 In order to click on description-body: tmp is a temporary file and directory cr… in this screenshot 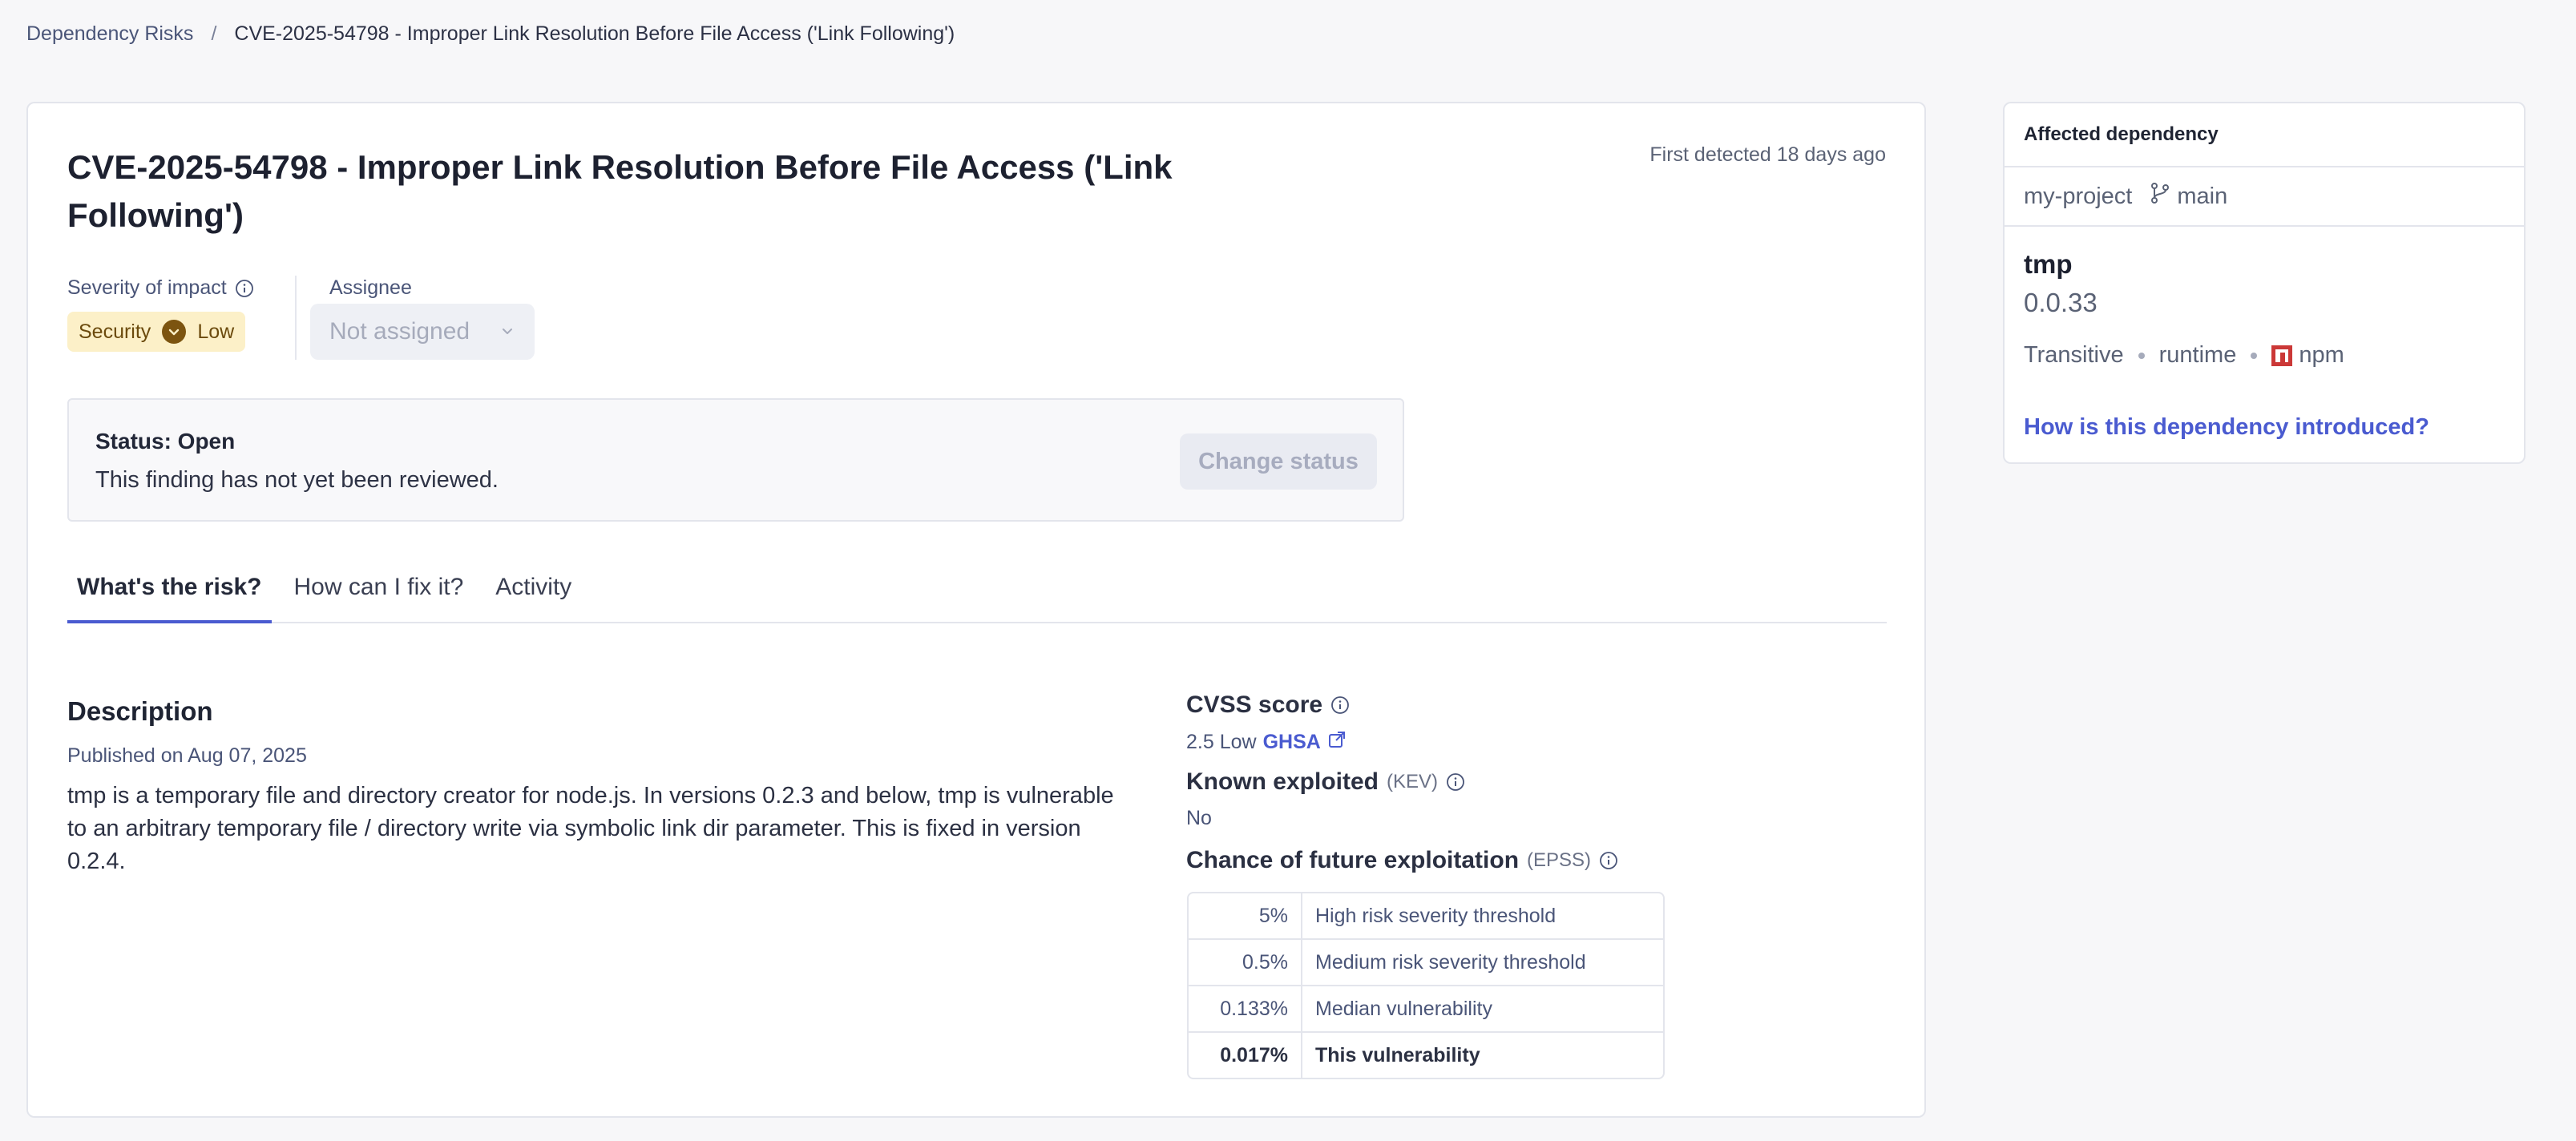, I will do `click(591, 828)`.